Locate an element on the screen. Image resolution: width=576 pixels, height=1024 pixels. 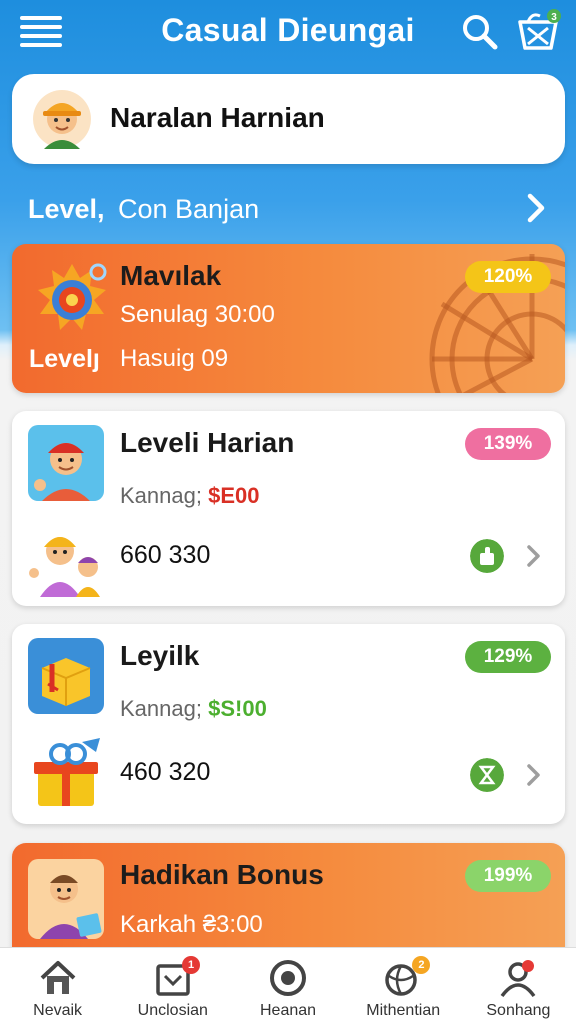
stats-numbers: 460 320 is located at coordinates (165, 772).